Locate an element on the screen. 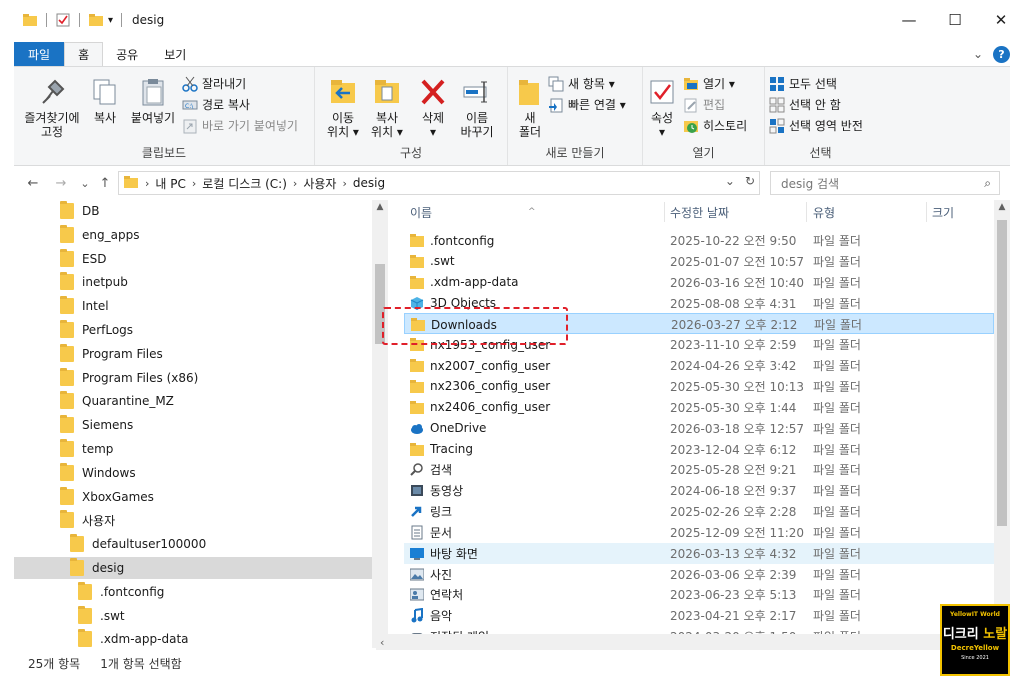  invert-selection-button: 선택 영역 반전 is located at coordinates (816, 125).